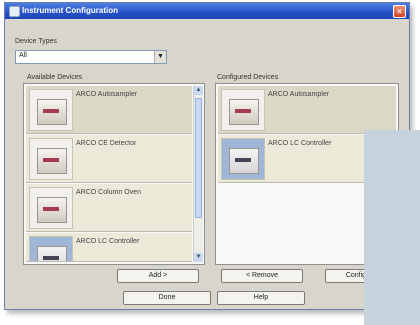  I want to click on scroll-down-icon: ▼, so click(198, 257).